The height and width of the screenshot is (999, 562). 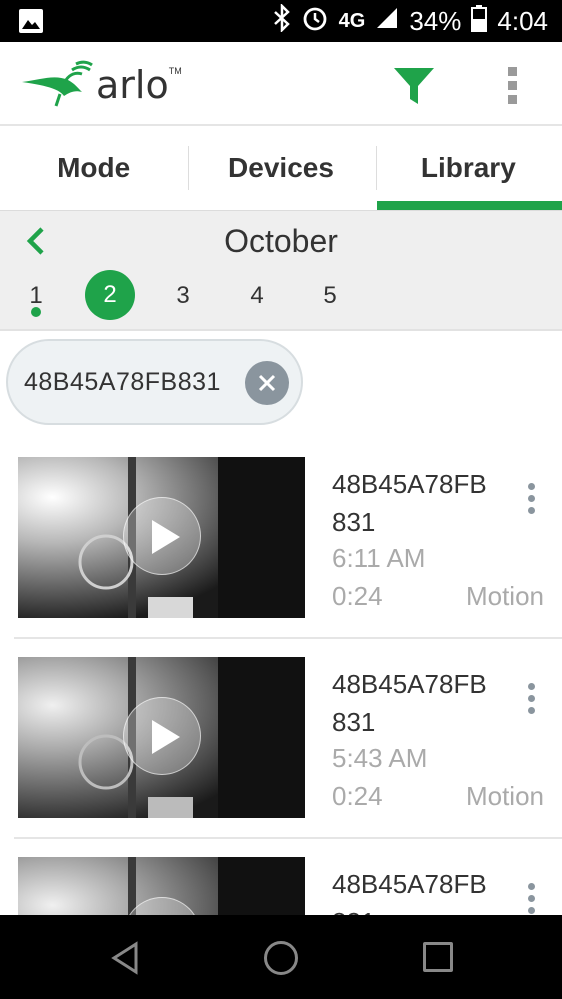 I want to click on list-item: 48B45A78FB831, so click(x=281, y=886).